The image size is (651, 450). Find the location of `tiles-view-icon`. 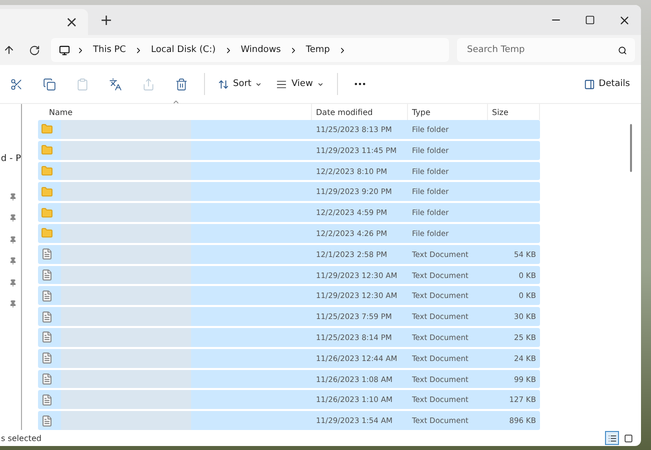

tiles-view-icon is located at coordinates (628, 438).